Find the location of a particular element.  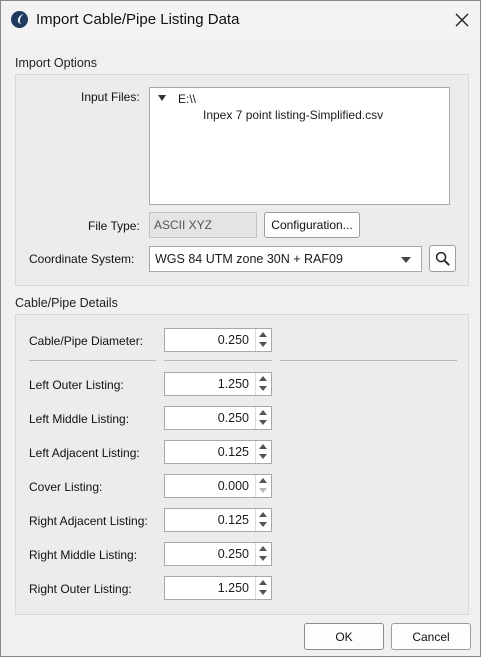

tree-root-folder: E:\\ is located at coordinates (187, 99).